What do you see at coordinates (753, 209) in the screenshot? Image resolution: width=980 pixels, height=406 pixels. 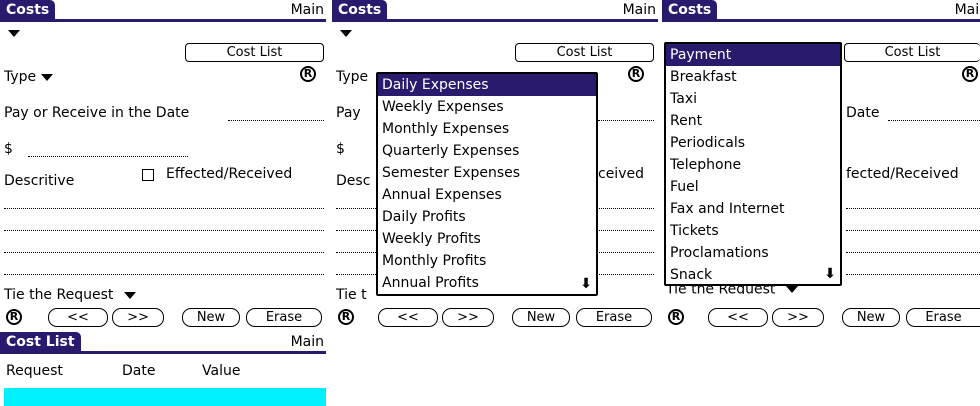 I see `list-item: Fax and Internet` at bounding box center [753, 209].